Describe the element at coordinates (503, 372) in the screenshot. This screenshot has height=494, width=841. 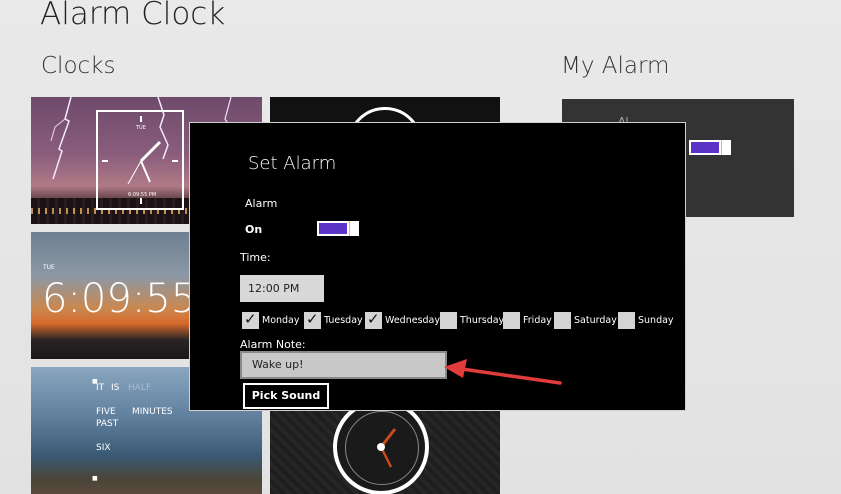
I see `annotation-arrow` at that location.